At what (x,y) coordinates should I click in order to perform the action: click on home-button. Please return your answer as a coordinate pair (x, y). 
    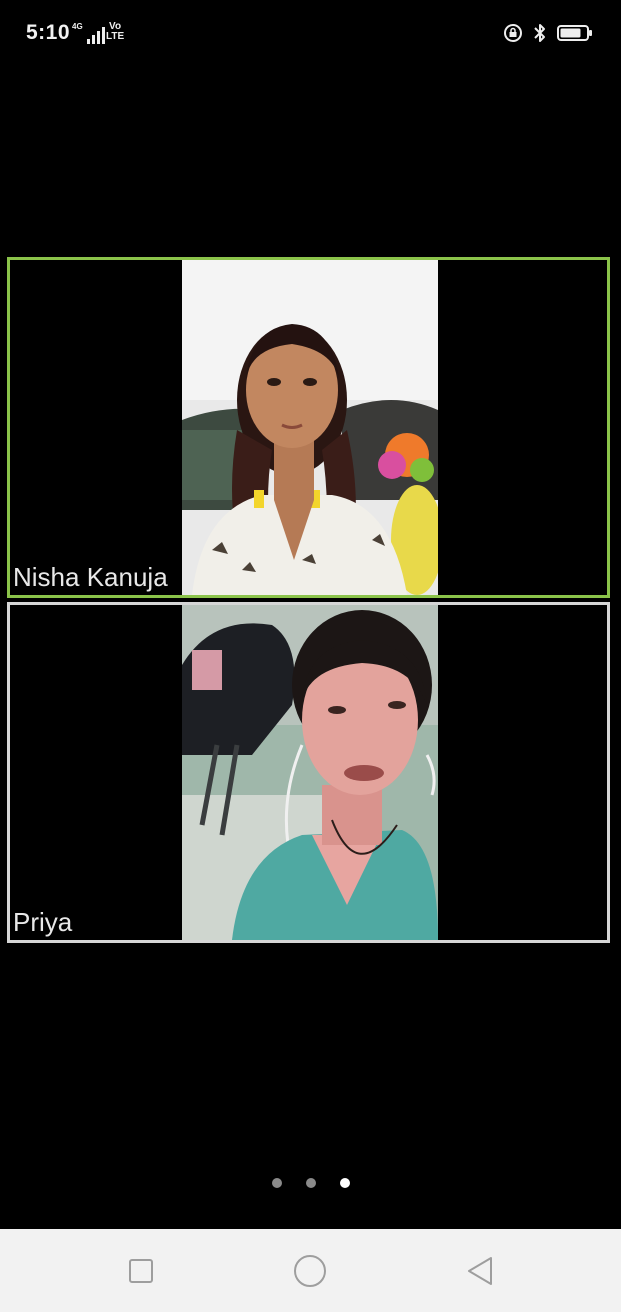
    Looking at the image, I should click on (310, 1271).